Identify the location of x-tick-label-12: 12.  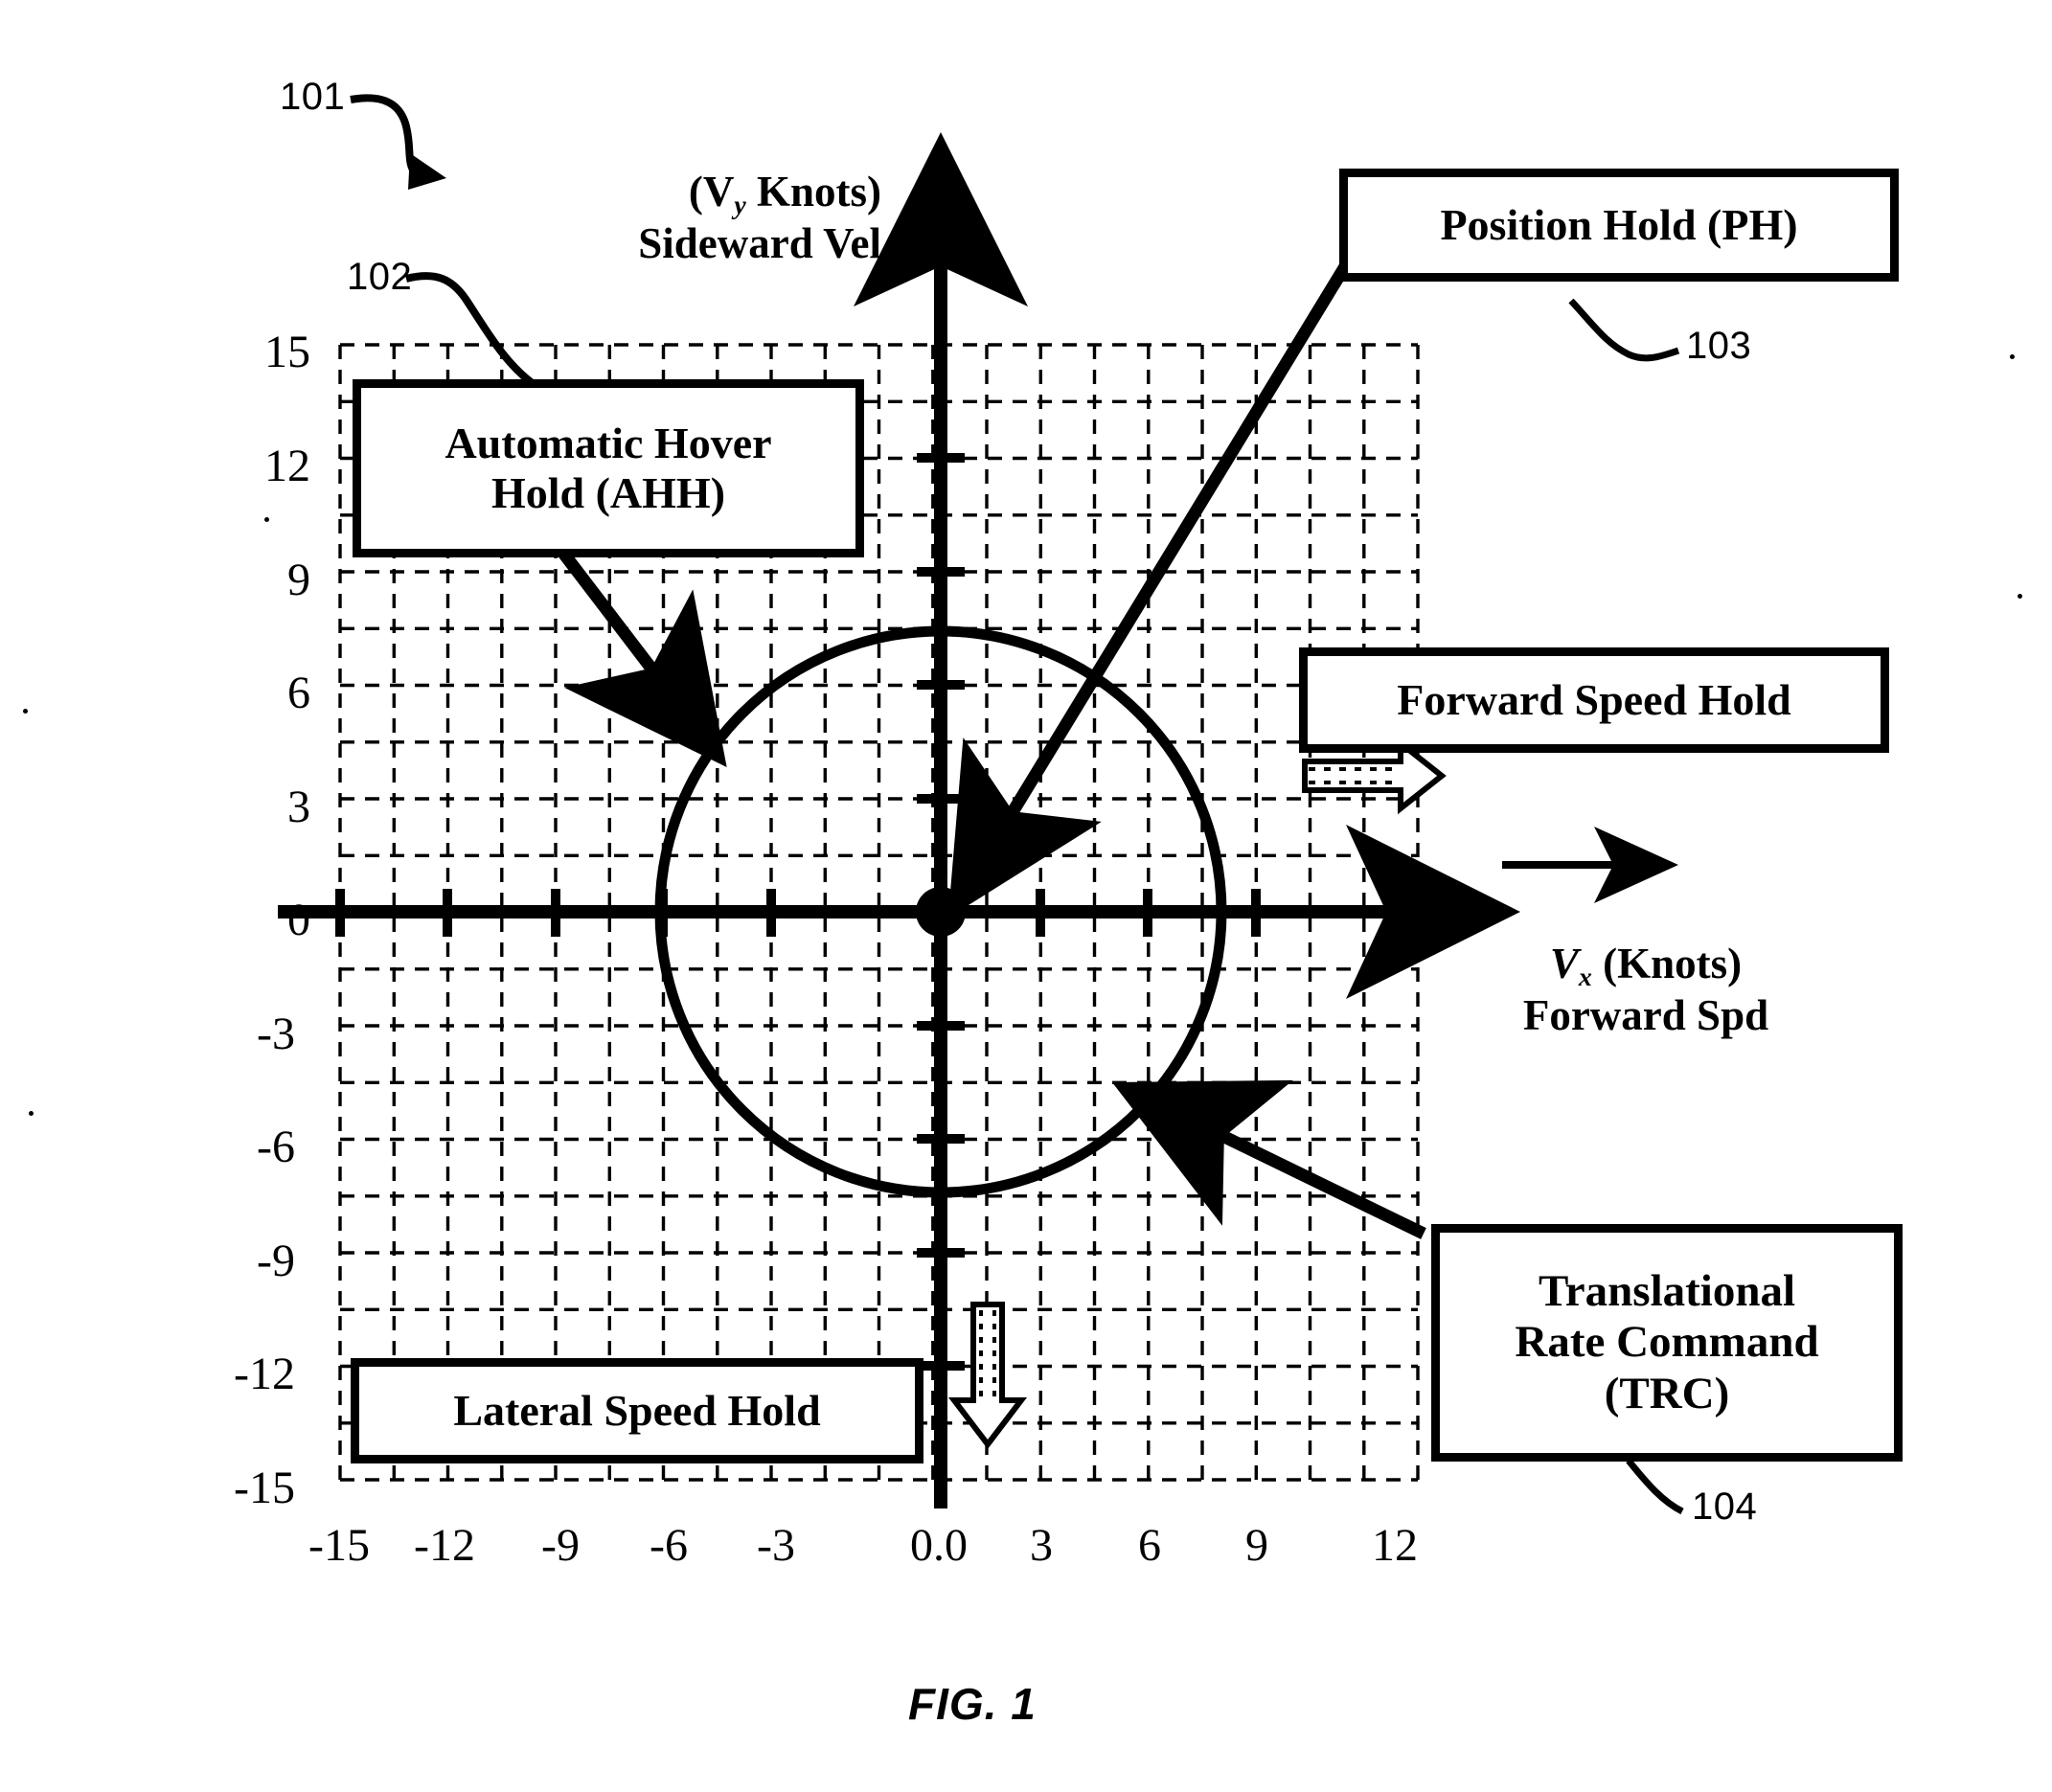
(1395, 1545).